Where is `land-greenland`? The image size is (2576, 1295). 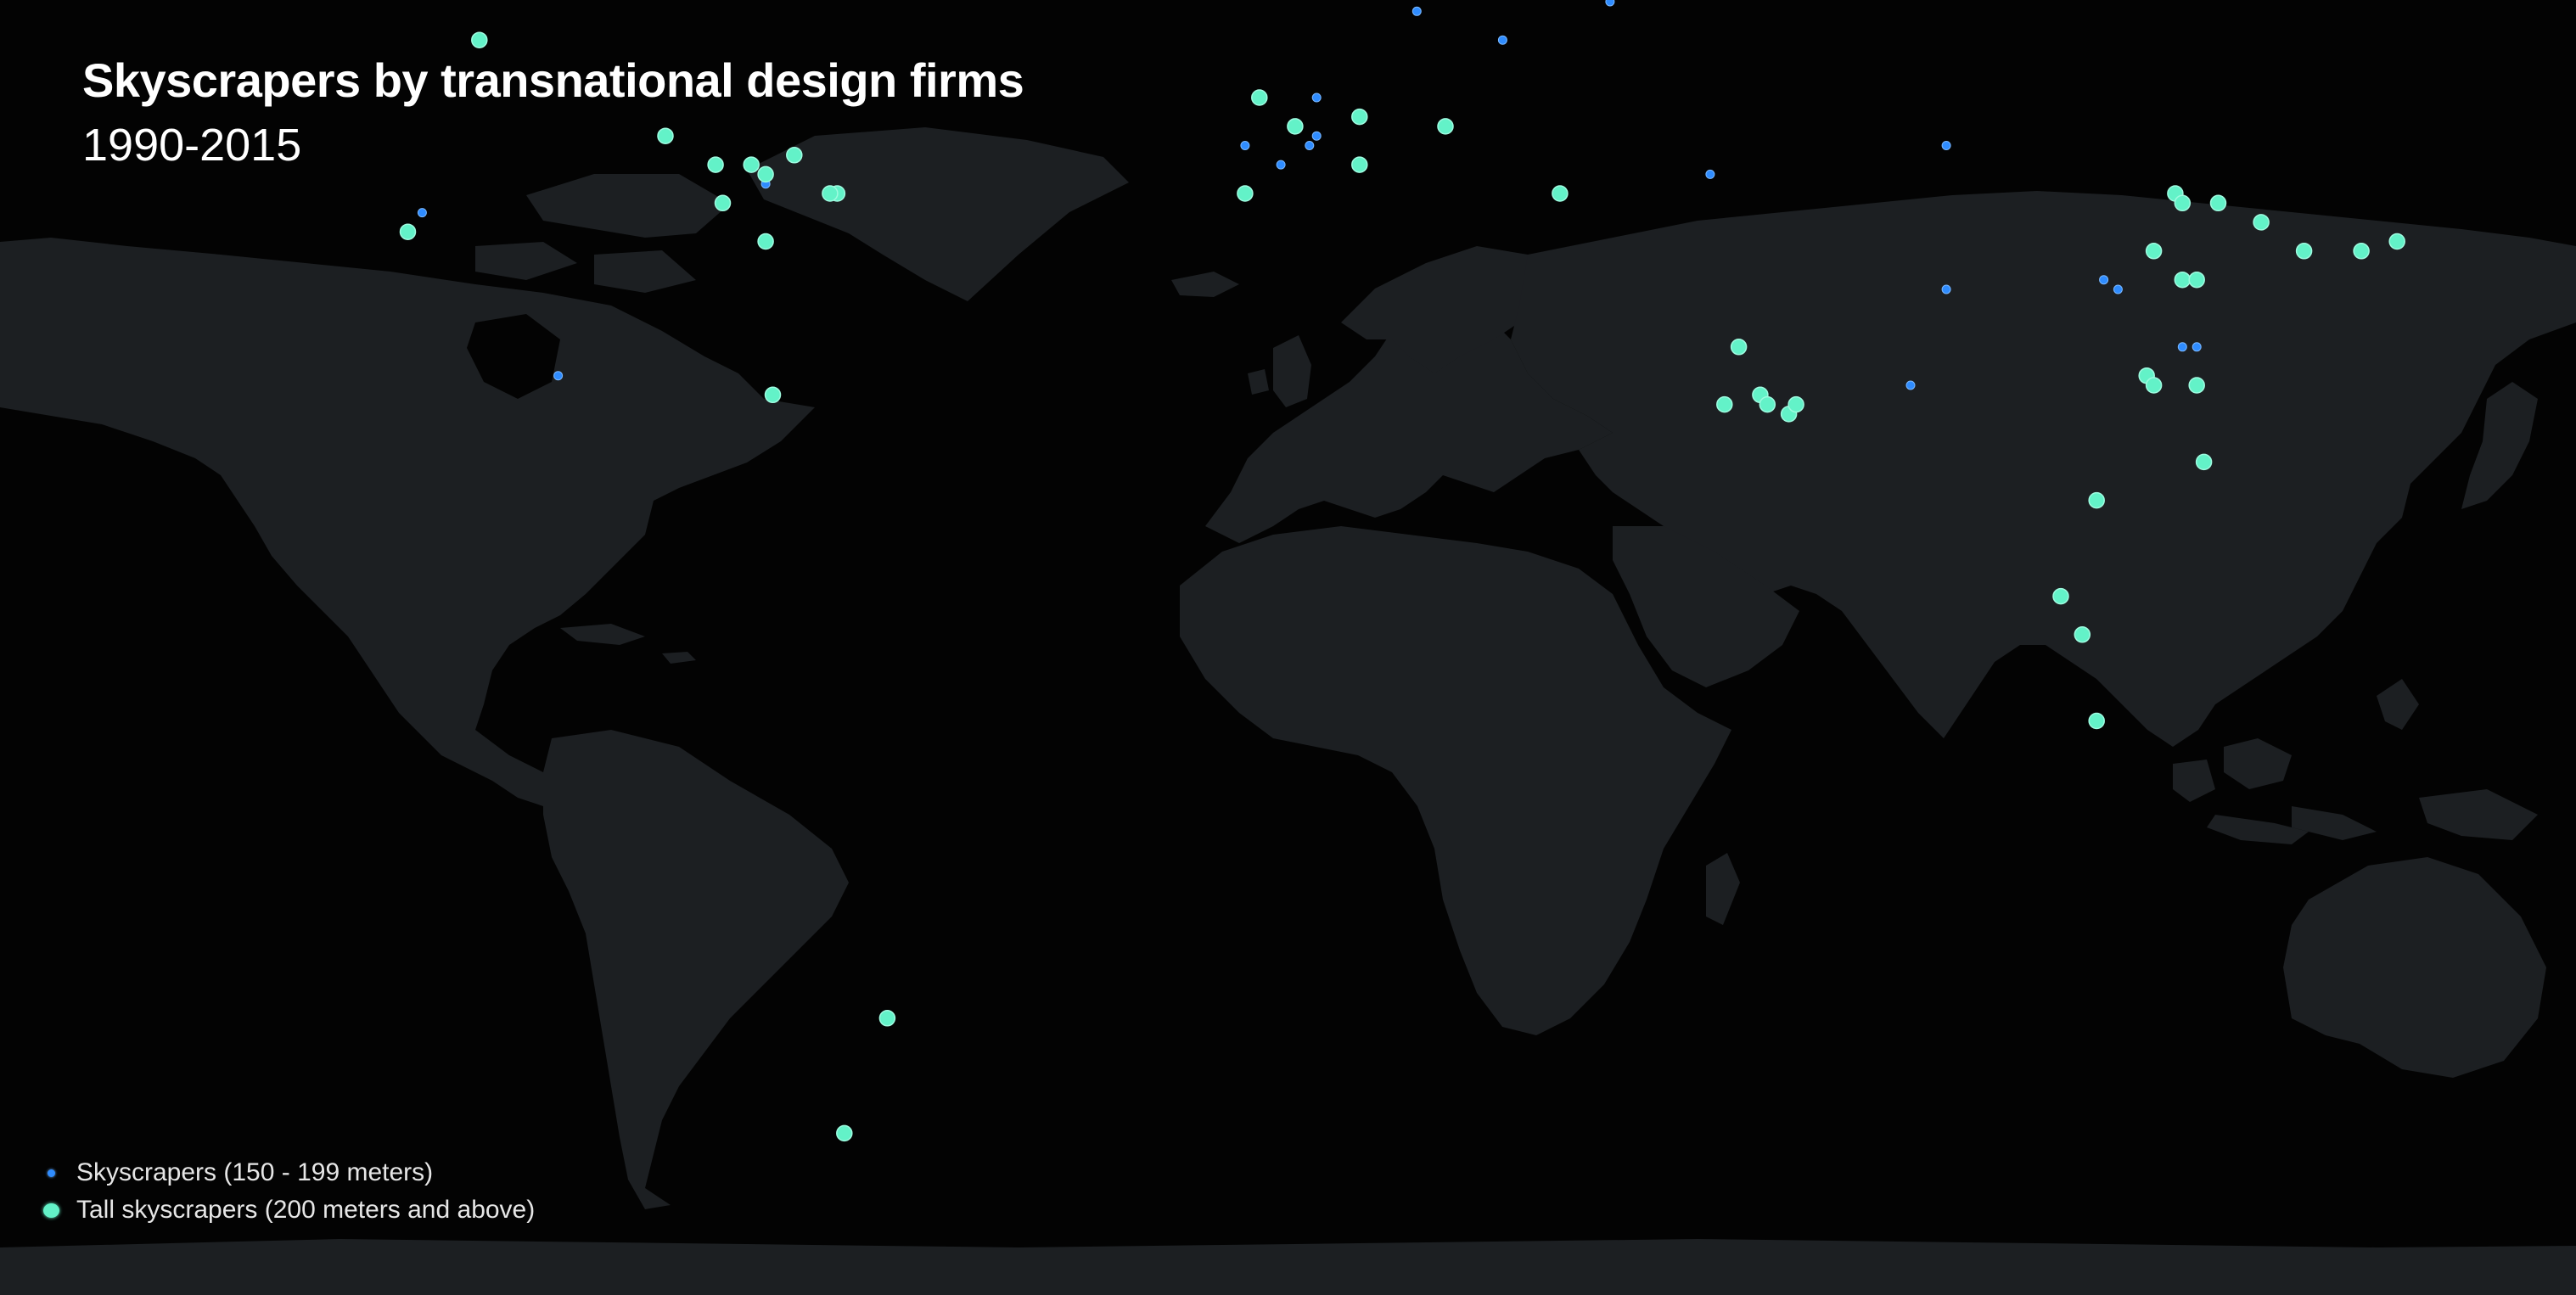
land-greenland is located at coordinates (938, 214).